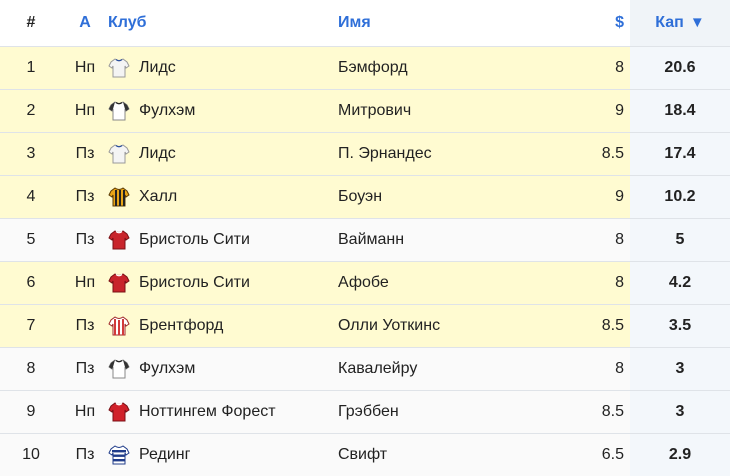 This screenshot has width=730, height=476. Describe the element at coordinates (669, 22) in the screenshot. I see `col-header-kap-label: Кап` at that location.